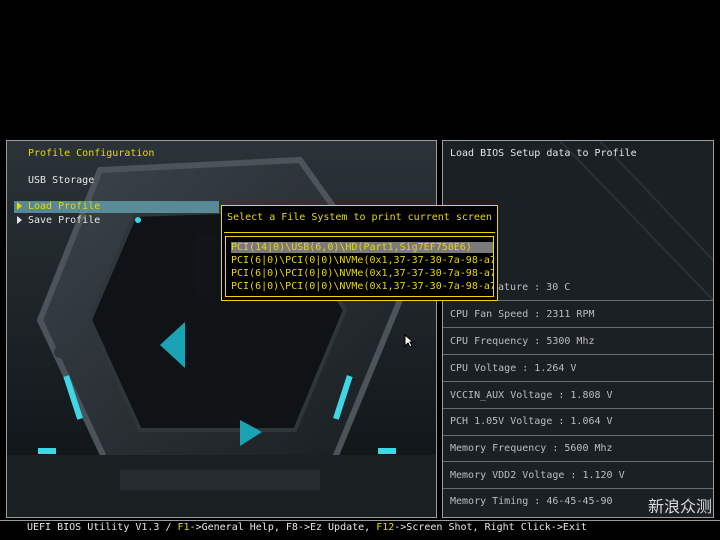  Describe the element at coordinates (102, 527) in the screenshot. I see `footer-version: UEFI BIOS Utility V1.3 /` at that location.